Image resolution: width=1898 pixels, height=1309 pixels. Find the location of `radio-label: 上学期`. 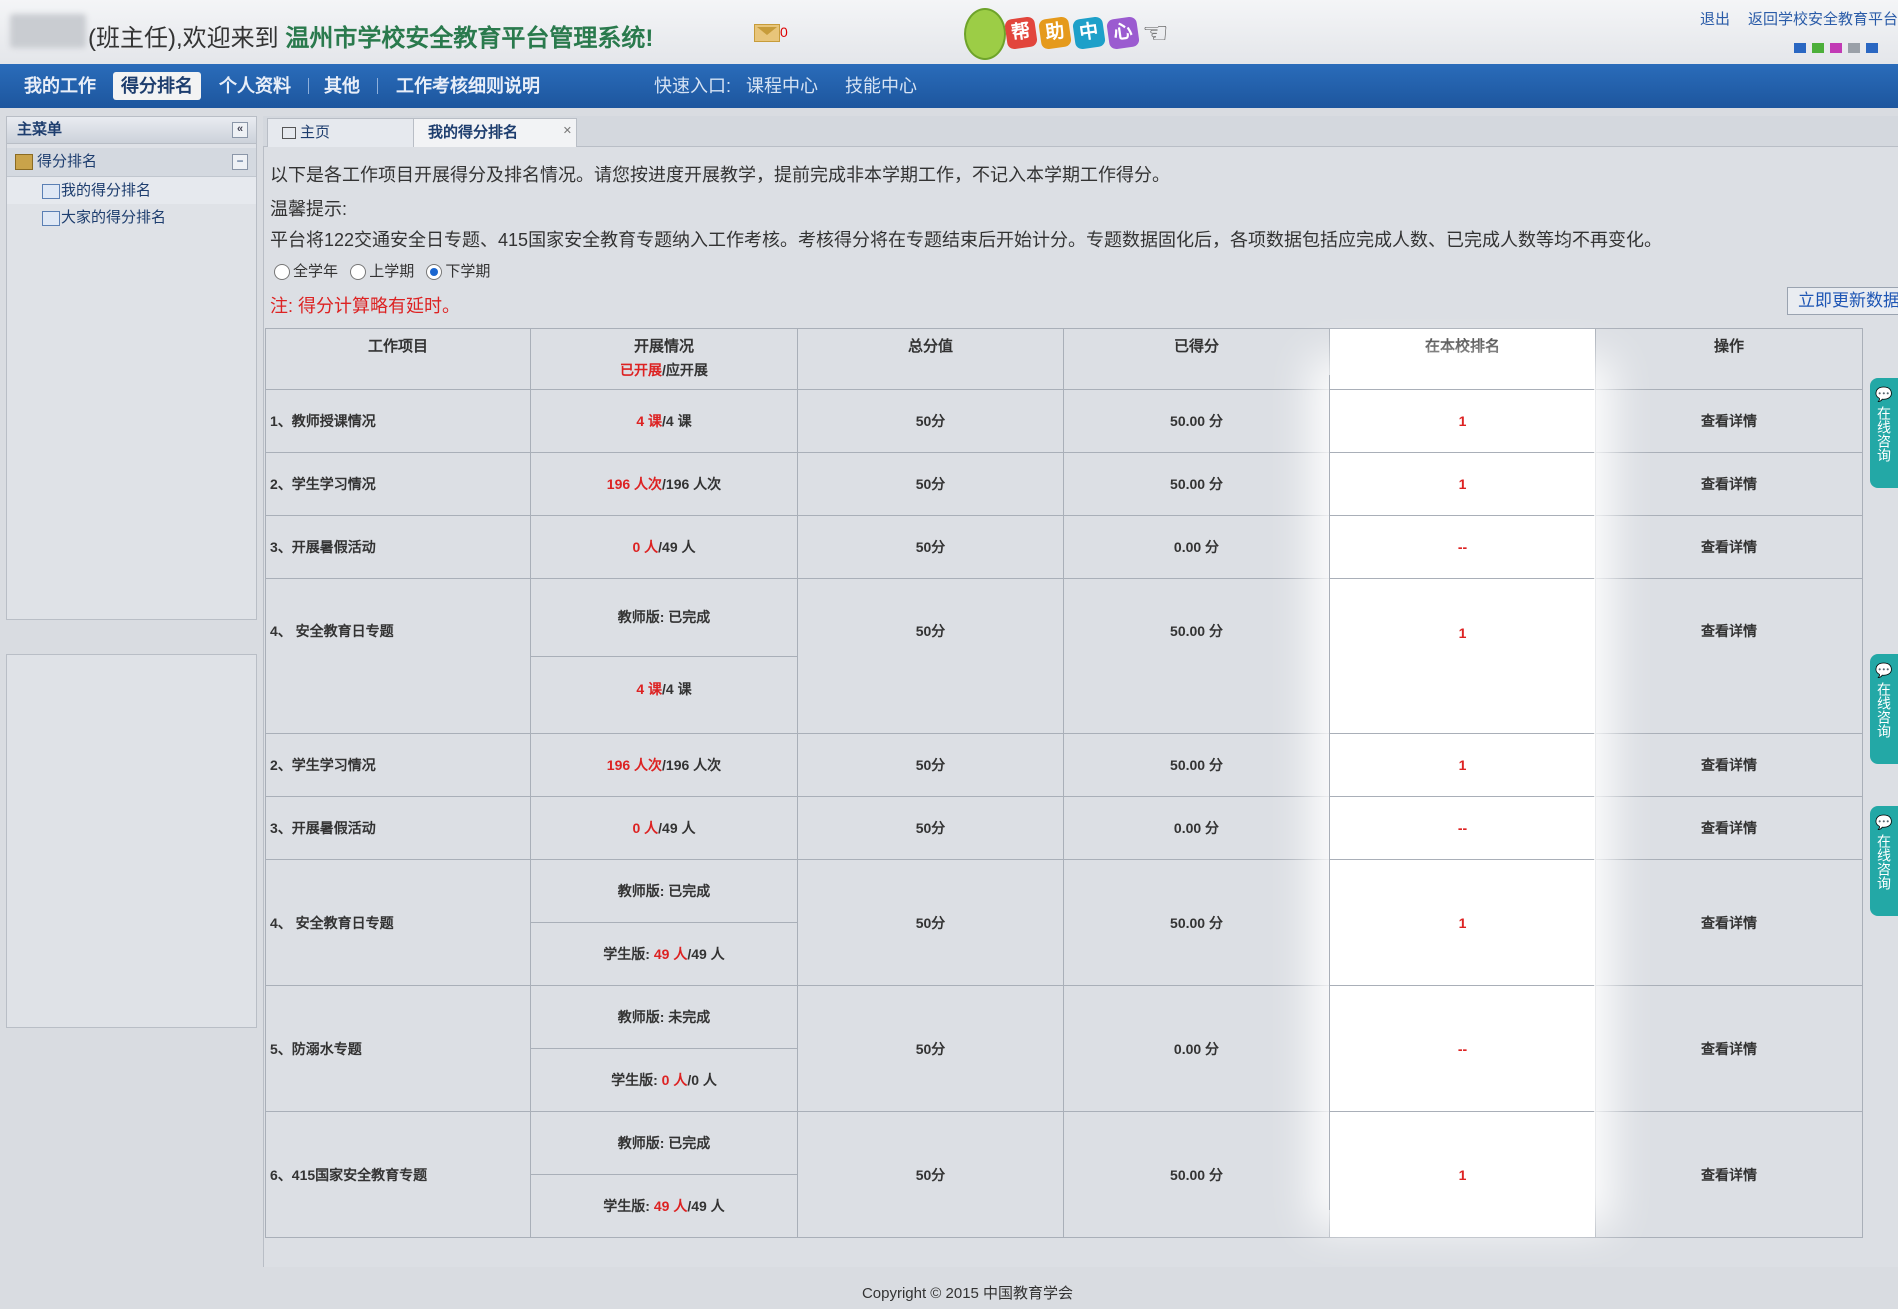

radio-label: 上学期 is located at coordinates (392, 271).